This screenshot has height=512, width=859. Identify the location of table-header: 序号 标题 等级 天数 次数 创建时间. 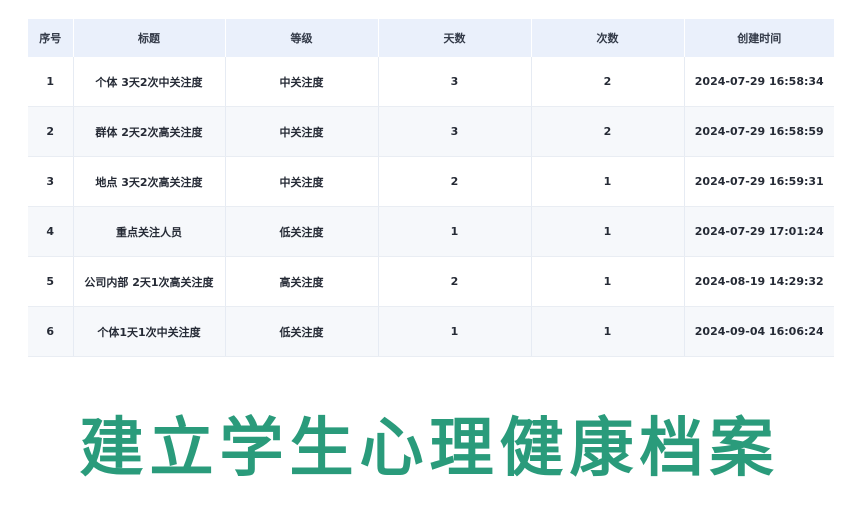
(431, 38).